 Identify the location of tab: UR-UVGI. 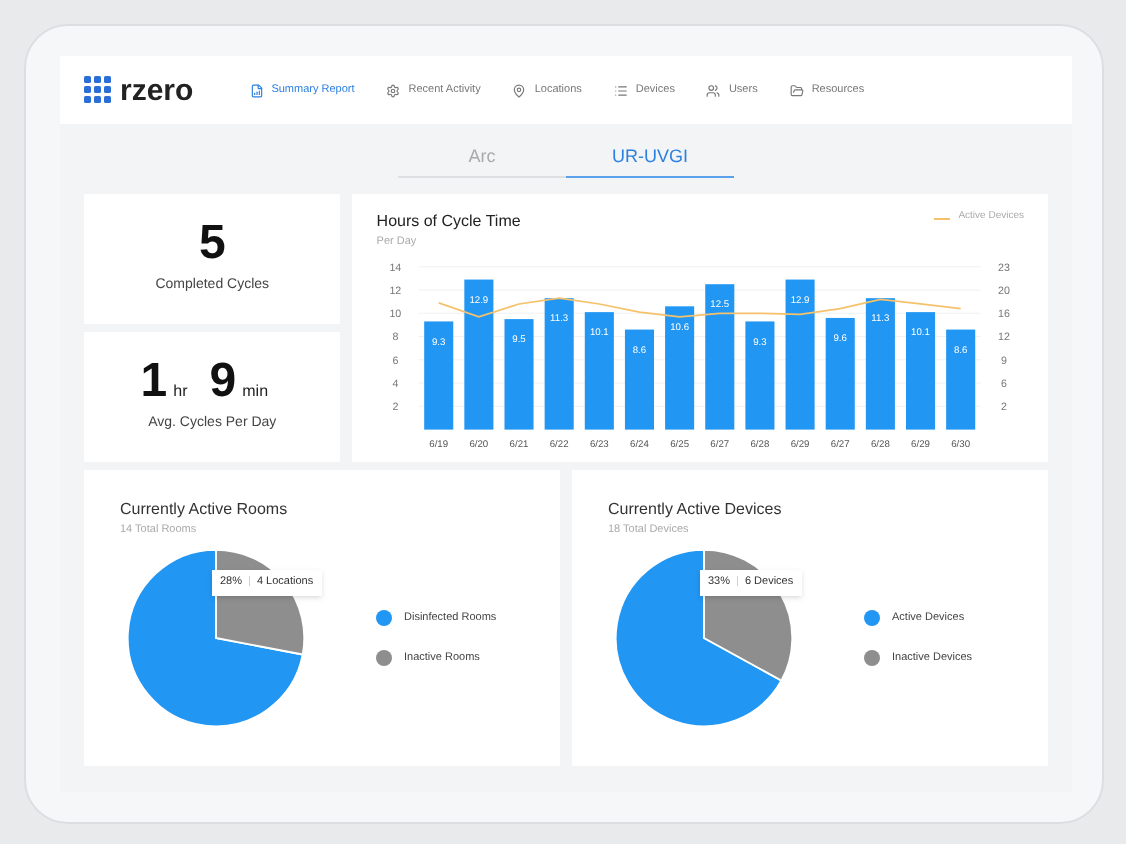
(650, 158).